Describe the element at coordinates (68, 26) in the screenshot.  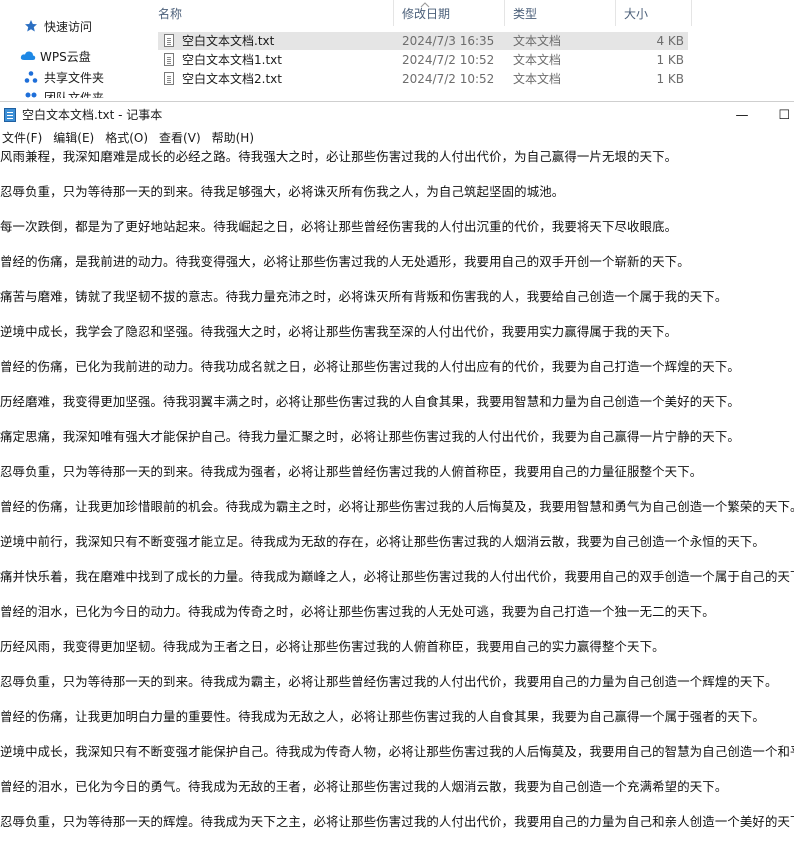
I see `nav-item-label: 快速访问` at that location.